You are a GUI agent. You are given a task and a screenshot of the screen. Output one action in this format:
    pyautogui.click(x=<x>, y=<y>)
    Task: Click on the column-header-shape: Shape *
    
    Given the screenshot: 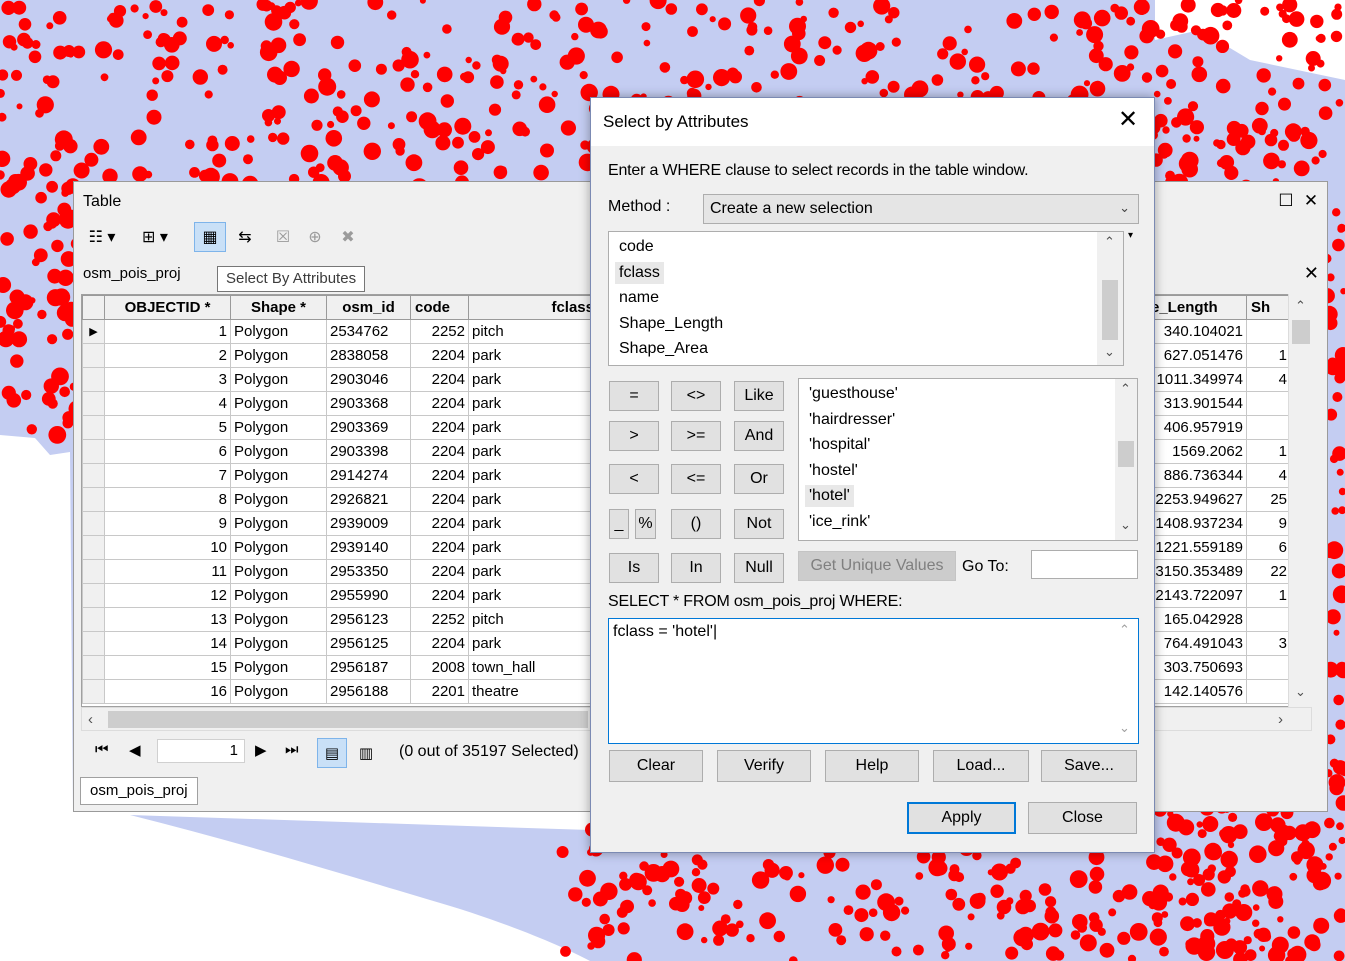 What is the action you would take?
    pyautogui.click(x=278, y=307)
    